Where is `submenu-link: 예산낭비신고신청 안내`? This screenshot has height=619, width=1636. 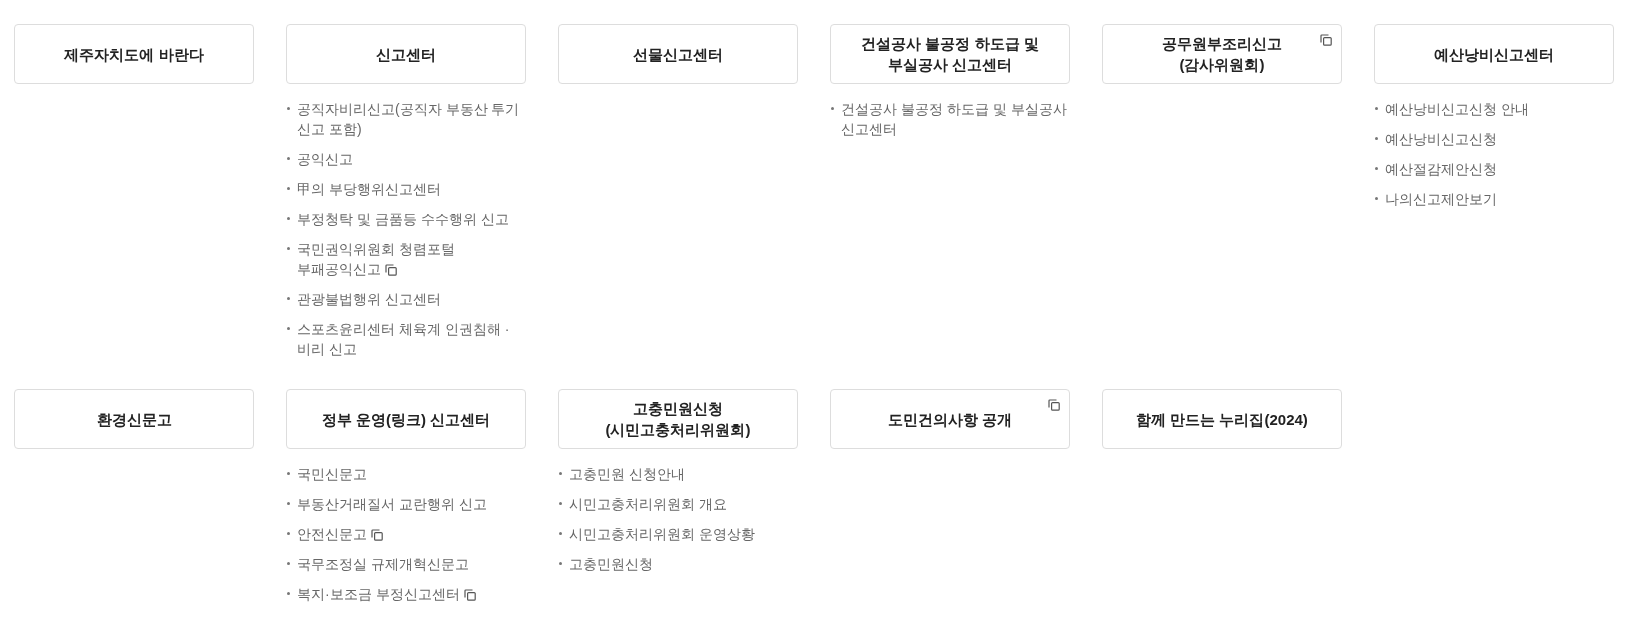 submenu-link: 예산낭비신고신청 안내 is located at coordinates (1457, 109).